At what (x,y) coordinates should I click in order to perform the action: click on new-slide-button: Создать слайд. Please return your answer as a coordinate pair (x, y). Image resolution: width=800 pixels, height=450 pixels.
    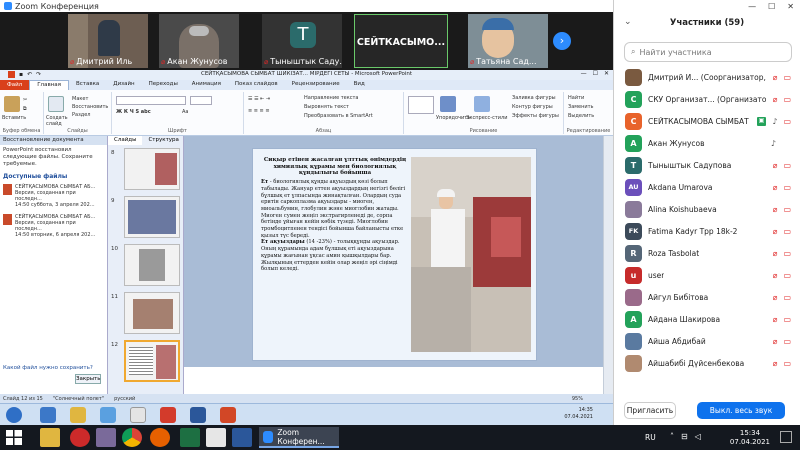
    Looking at the image, I should click on (58, 121).